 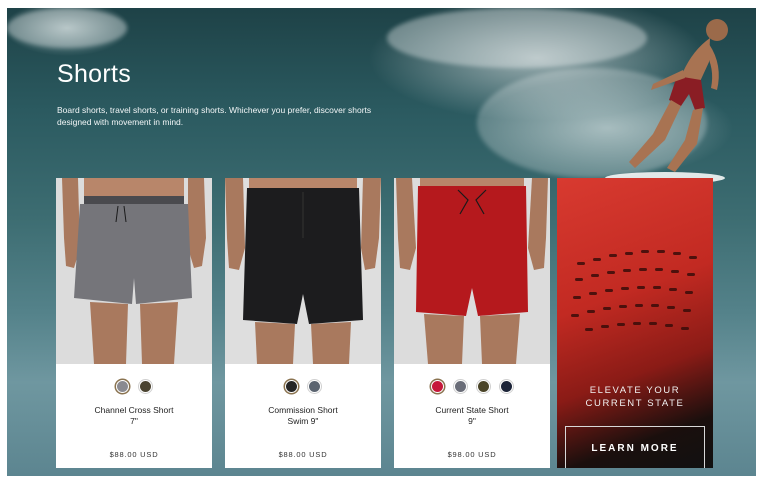 What do you see at coordinates (472, 410) in the screenshot?
I see `product-name: Current State Short` at bounding box center [472, 410].